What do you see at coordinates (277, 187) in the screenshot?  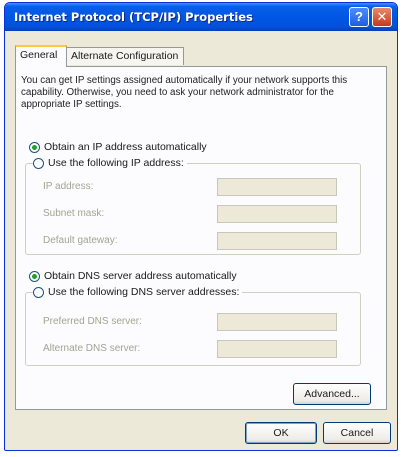 I see `ip-address-input` at bounding box center [277, 187].